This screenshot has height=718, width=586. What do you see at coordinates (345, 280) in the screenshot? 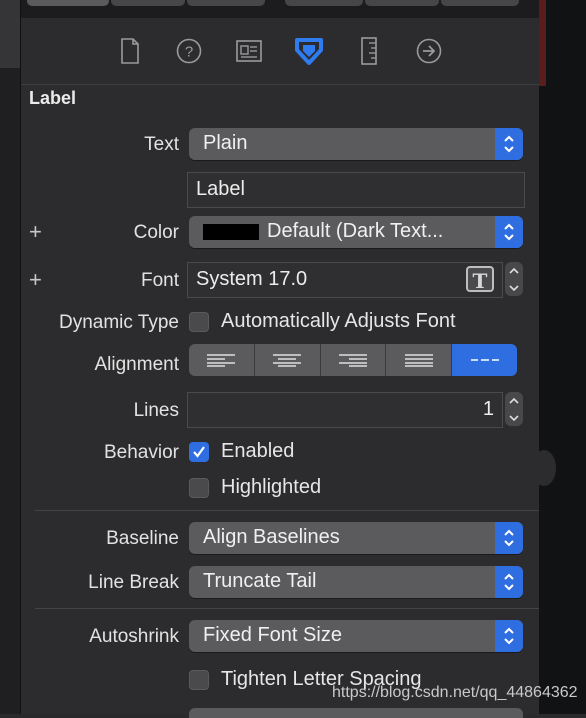
I see `font-field: System 17.0 T` at bounding box center [345, 280].